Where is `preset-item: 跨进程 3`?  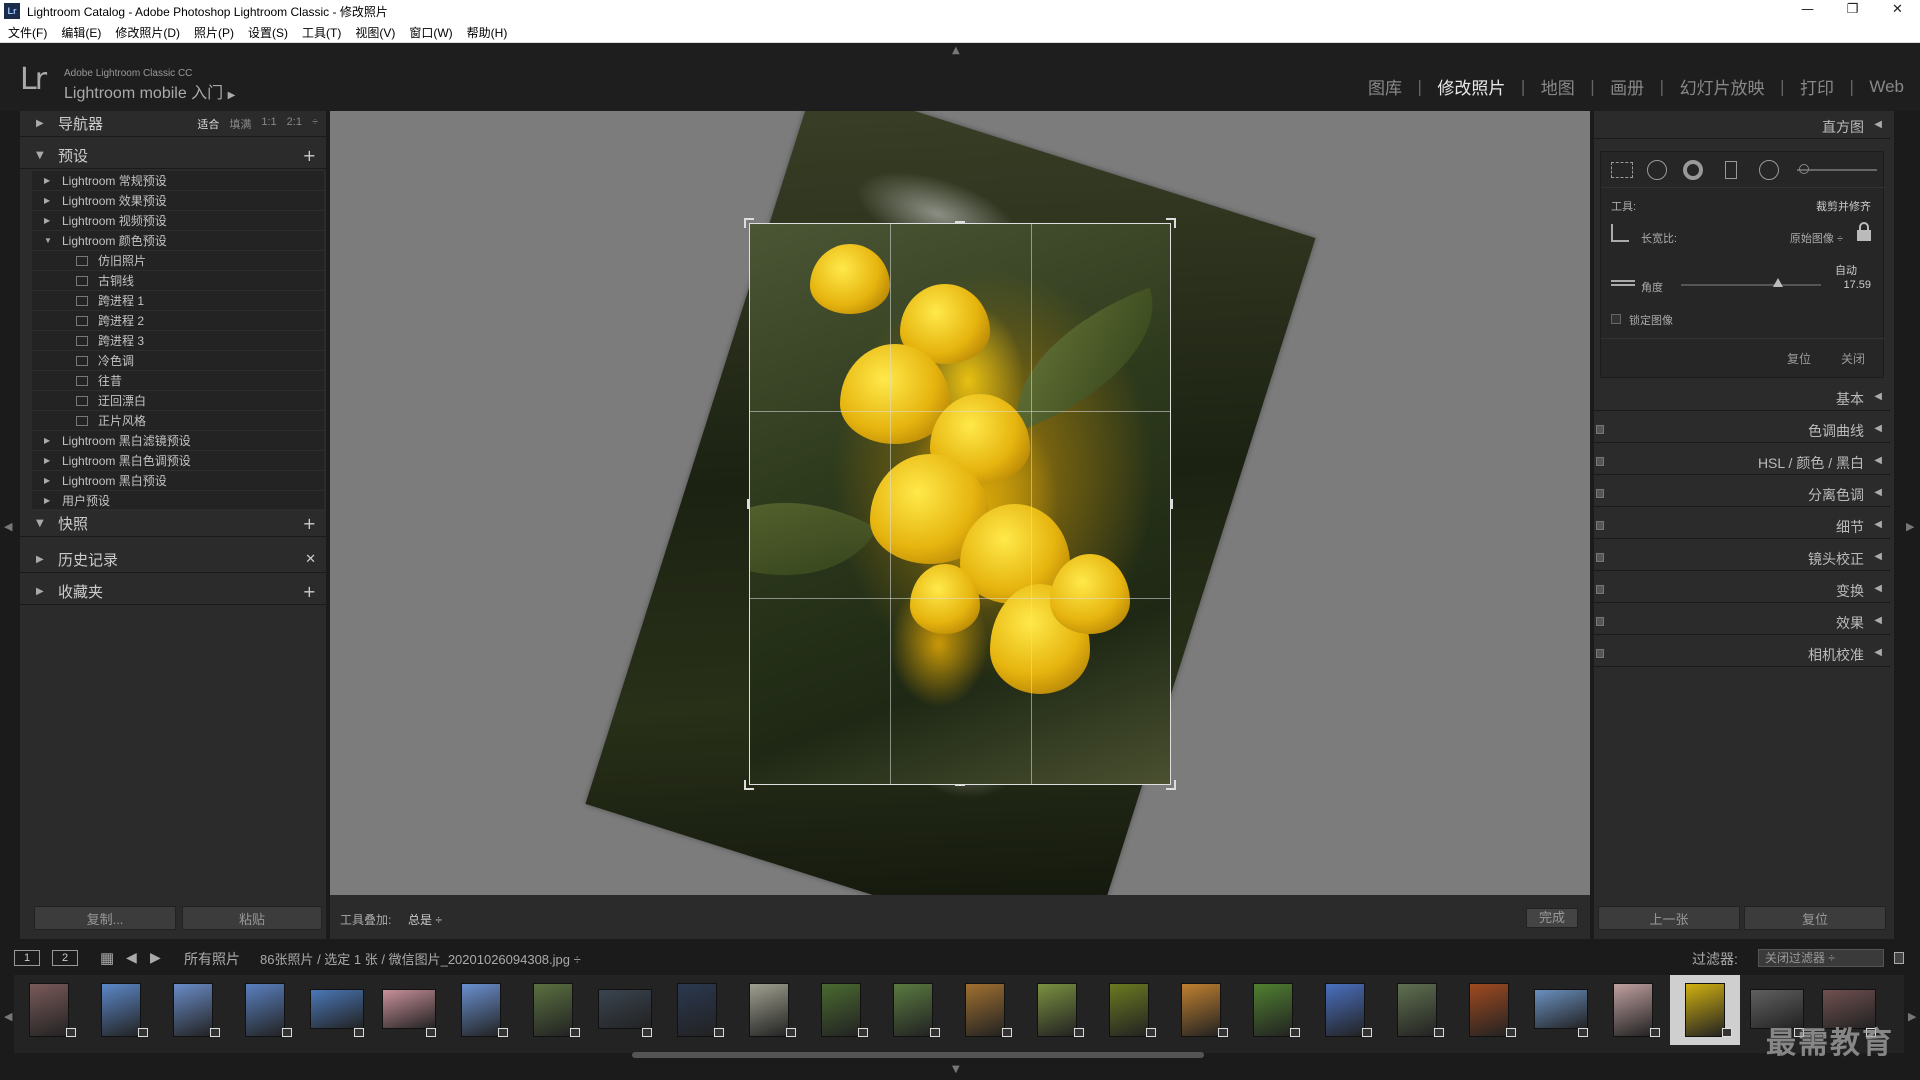
preset-item: 跨进程 3 is located at coordinates (178, 341).